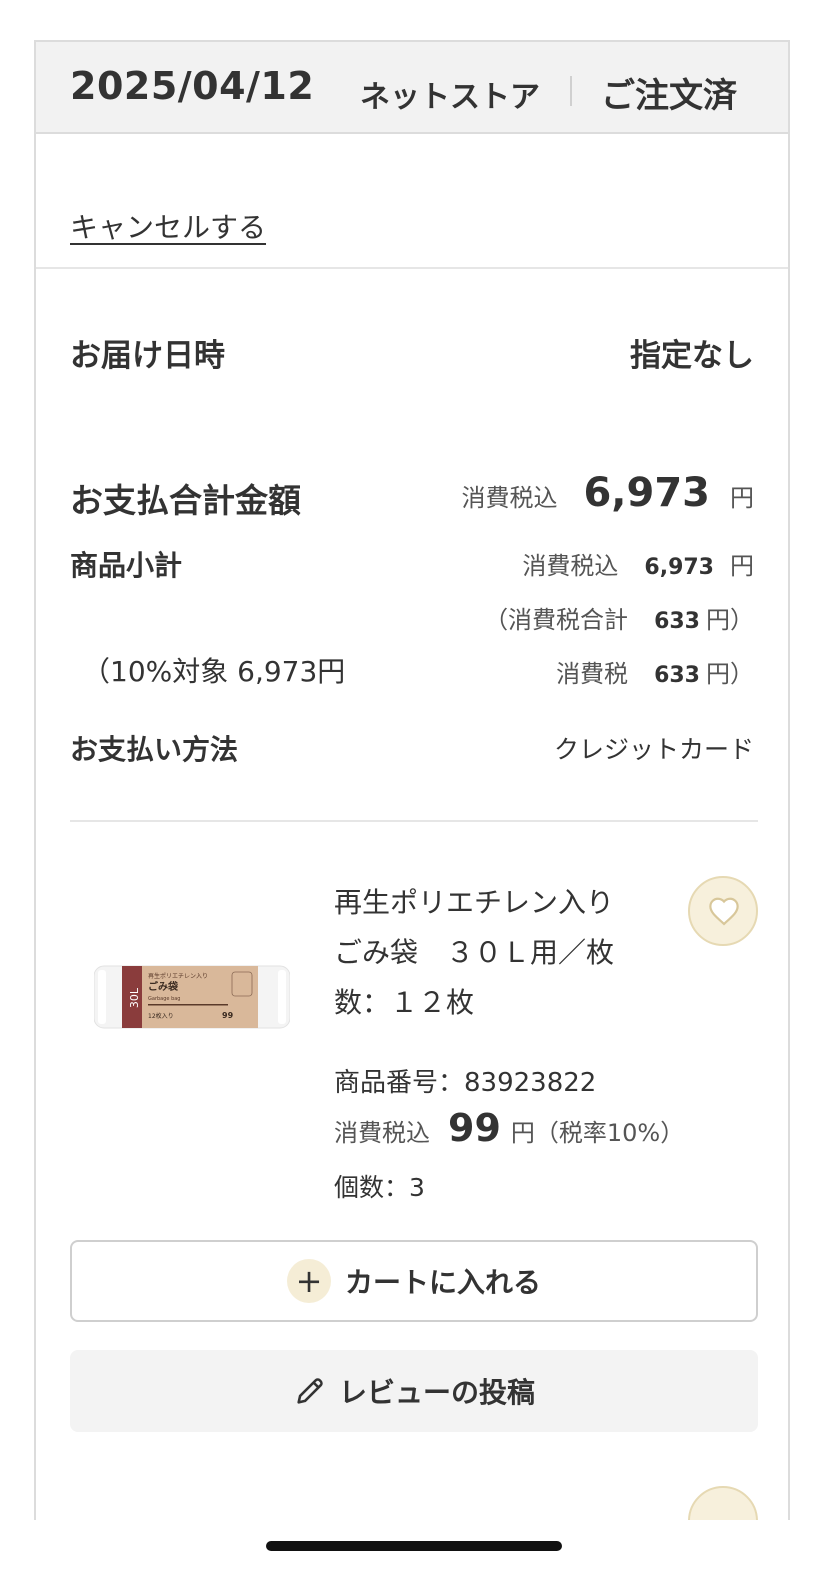 Image resolution: width=840 pixels, height=1595 pixels. I want to click on product-image-size: 30L, so click(134, 997).